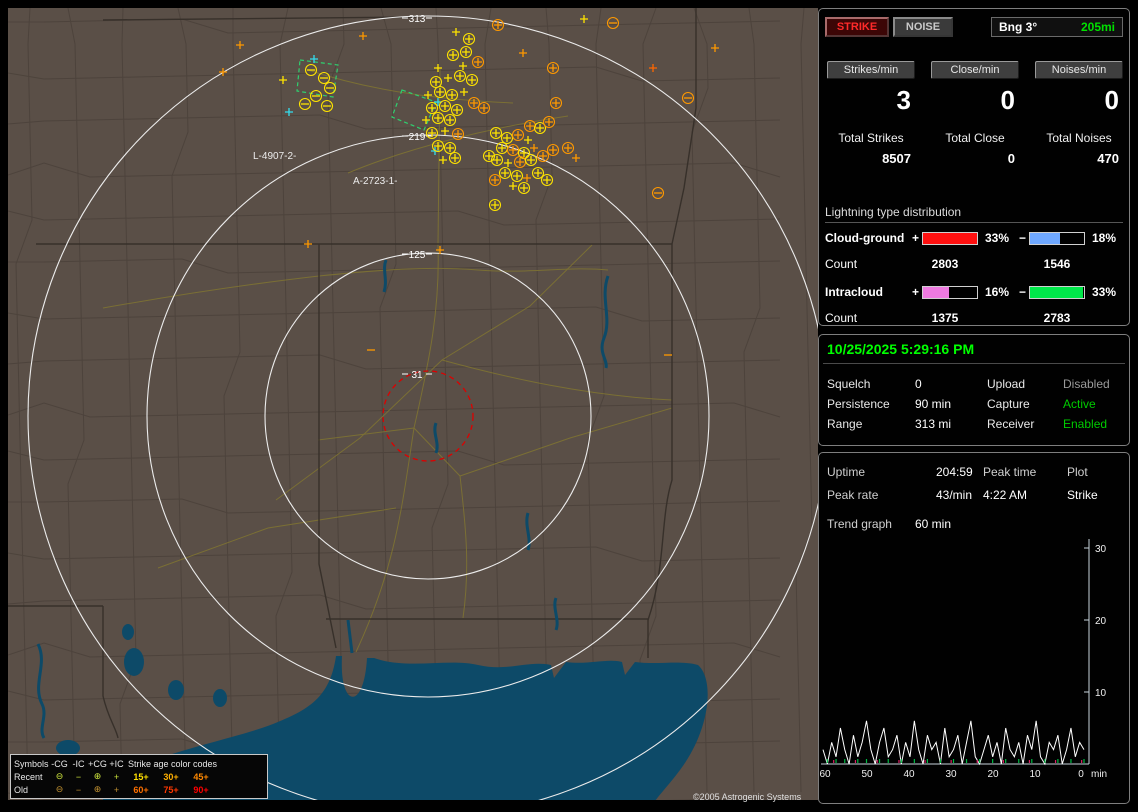 This screenshot has width=1138, height=812. Describe the element at coordinates (97, 763) in the screenshot. I see `legend-column-header: +CG` at that location.